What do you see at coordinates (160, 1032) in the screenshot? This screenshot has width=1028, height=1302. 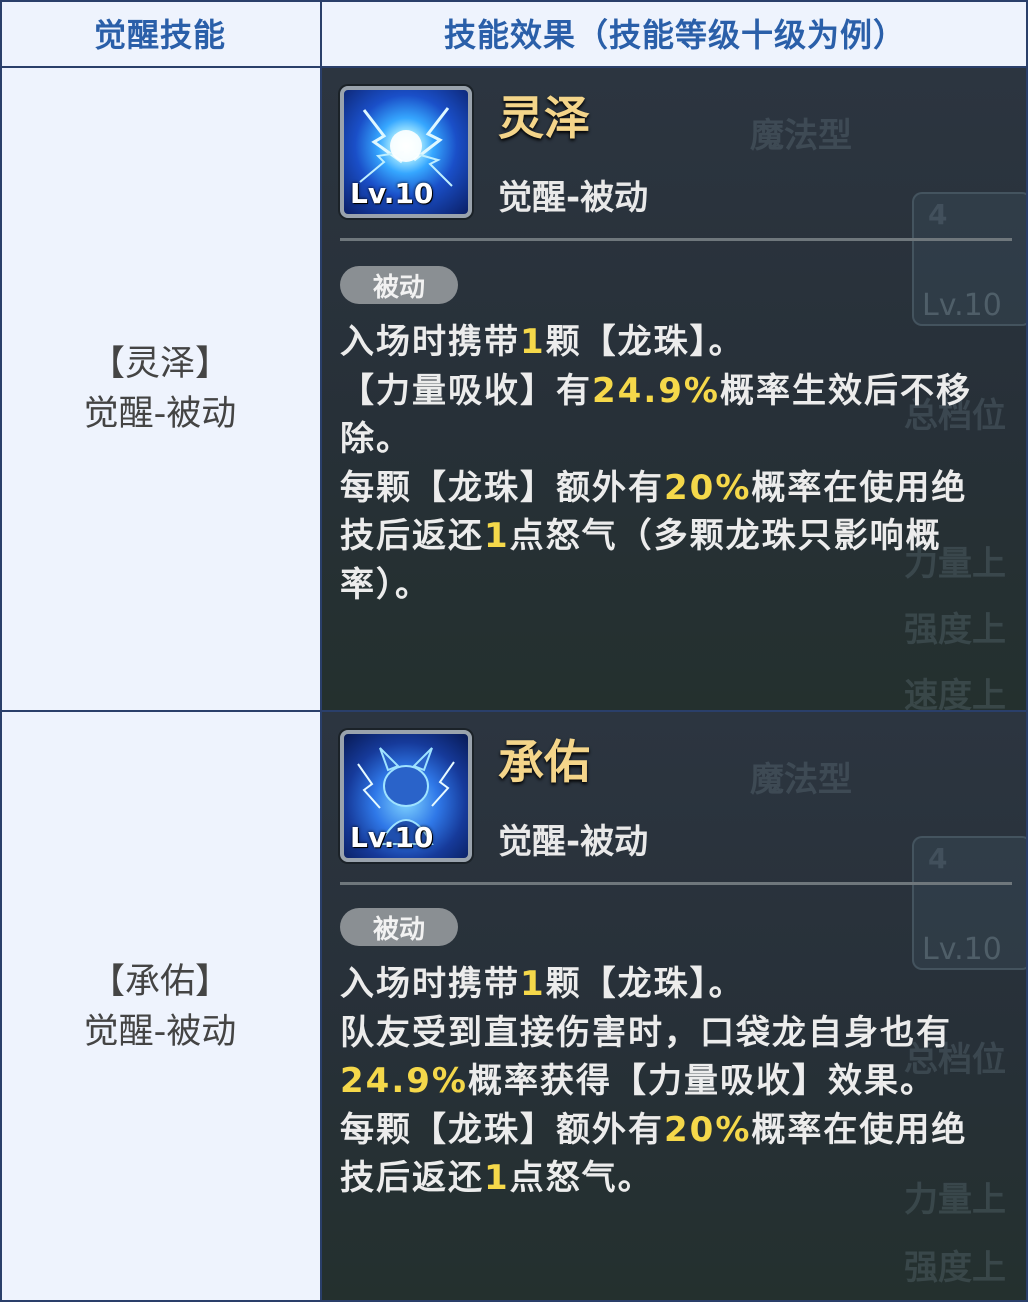 I see `row-2-skill-type: 觉醒-被动` at bounding box center [160, 1032].